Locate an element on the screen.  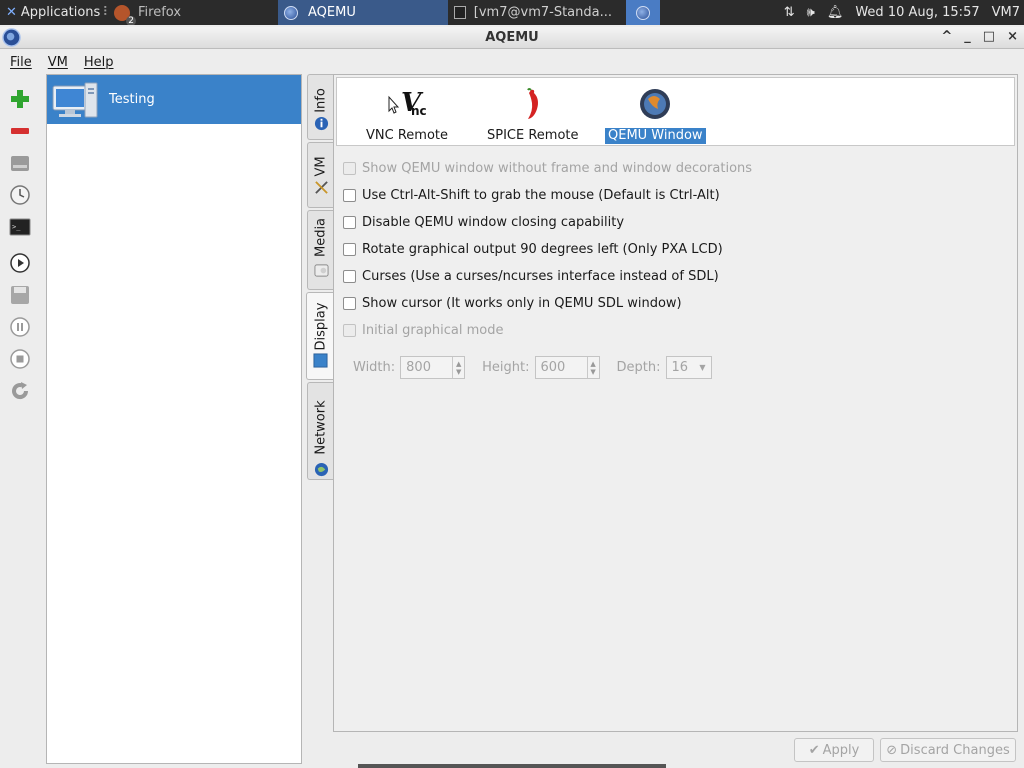
tray: ⇅ 🕪 🔔︎ Wed 10 Aug, 15:57 VM7 is located at coordinates (904, 12).